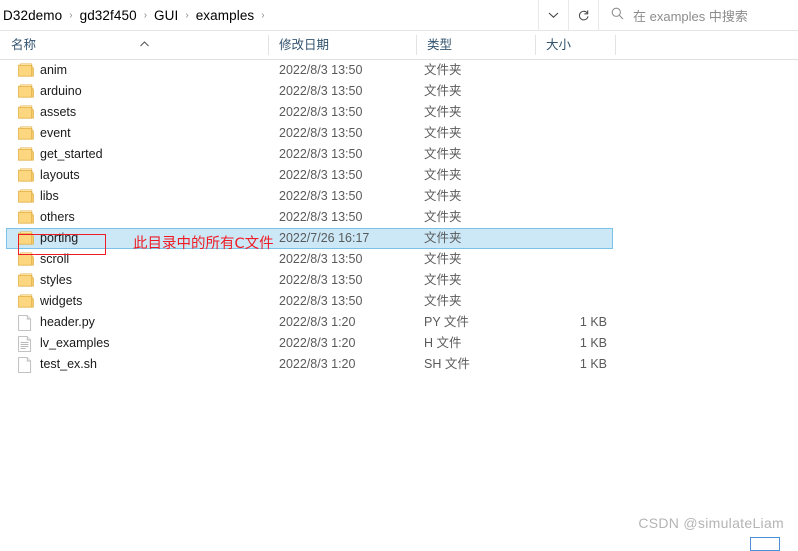 Image resolution: width=798 pixels, height=551 pixels. What do you see at coordinates (48, 238) in the screenshot?
I see `file-name: porting` at bounding box center [48, 238].